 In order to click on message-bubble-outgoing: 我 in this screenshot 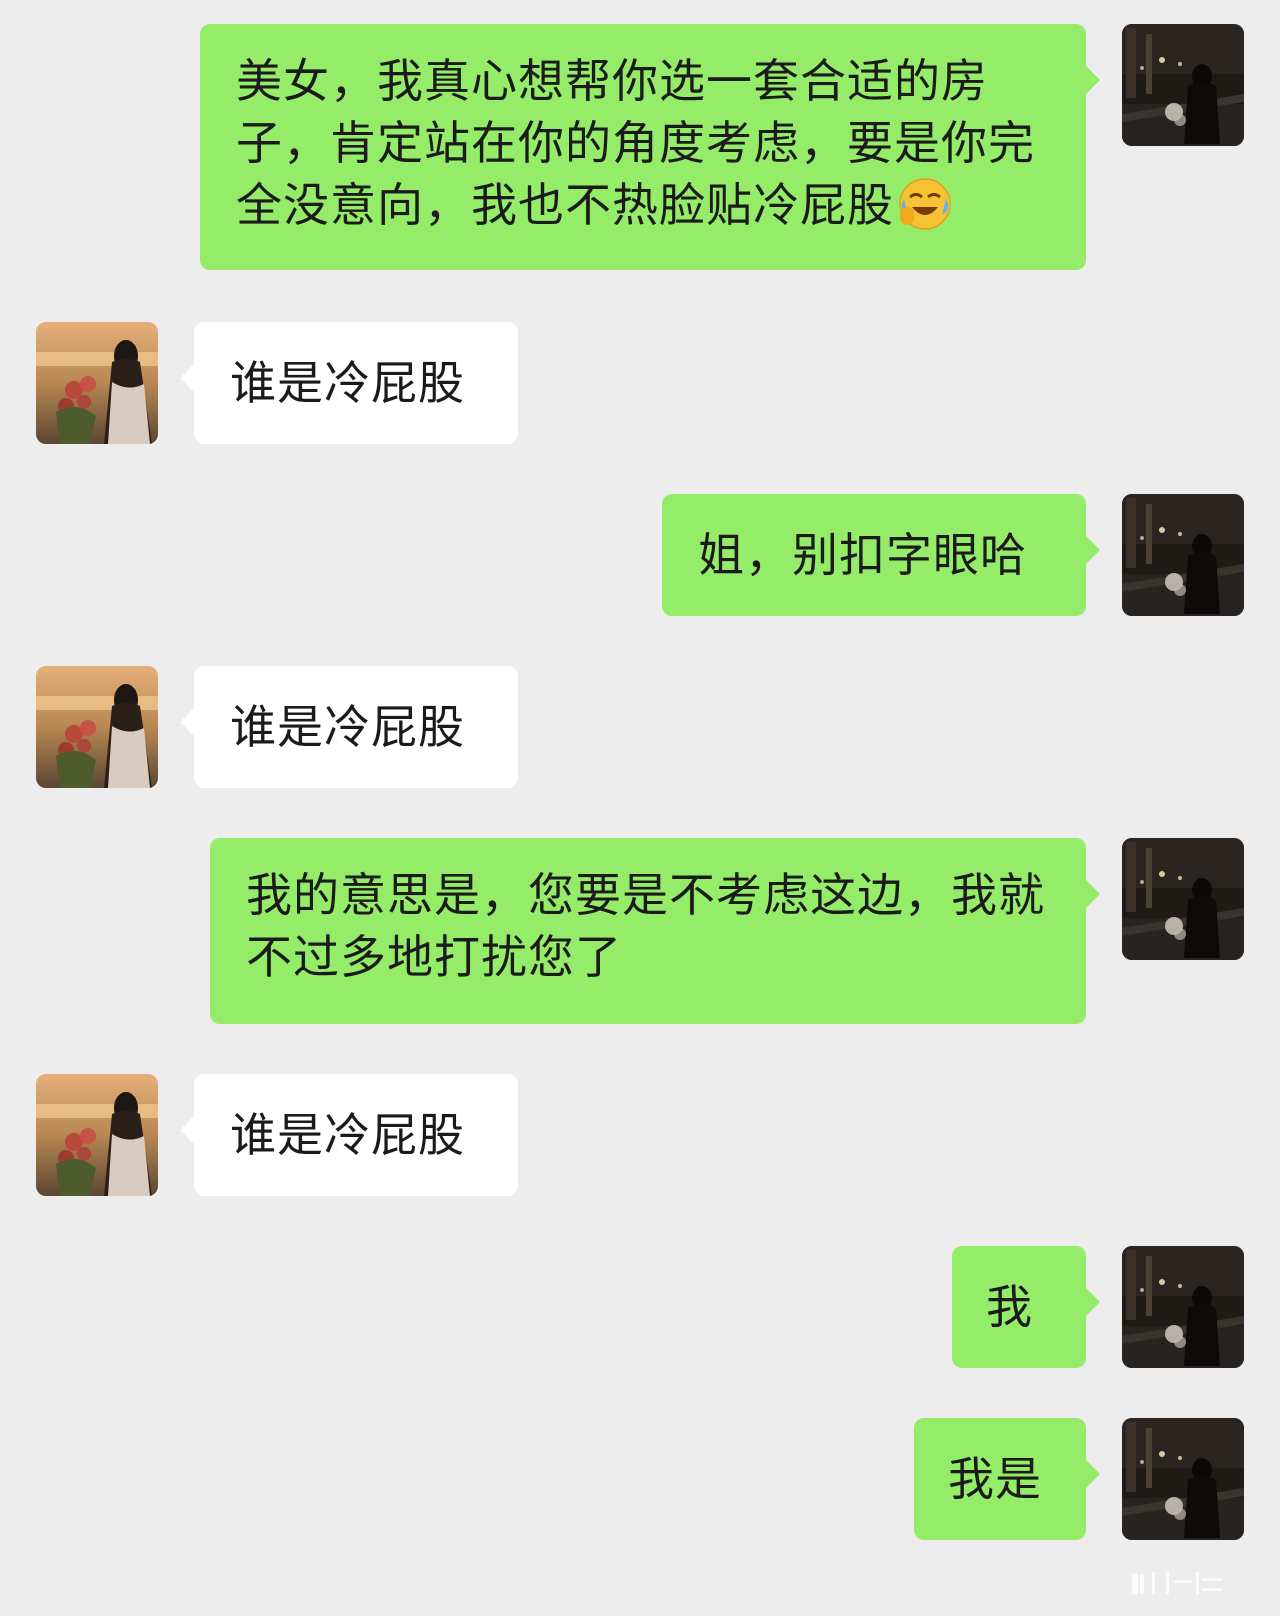, I will do `click(1026, 1307)`.